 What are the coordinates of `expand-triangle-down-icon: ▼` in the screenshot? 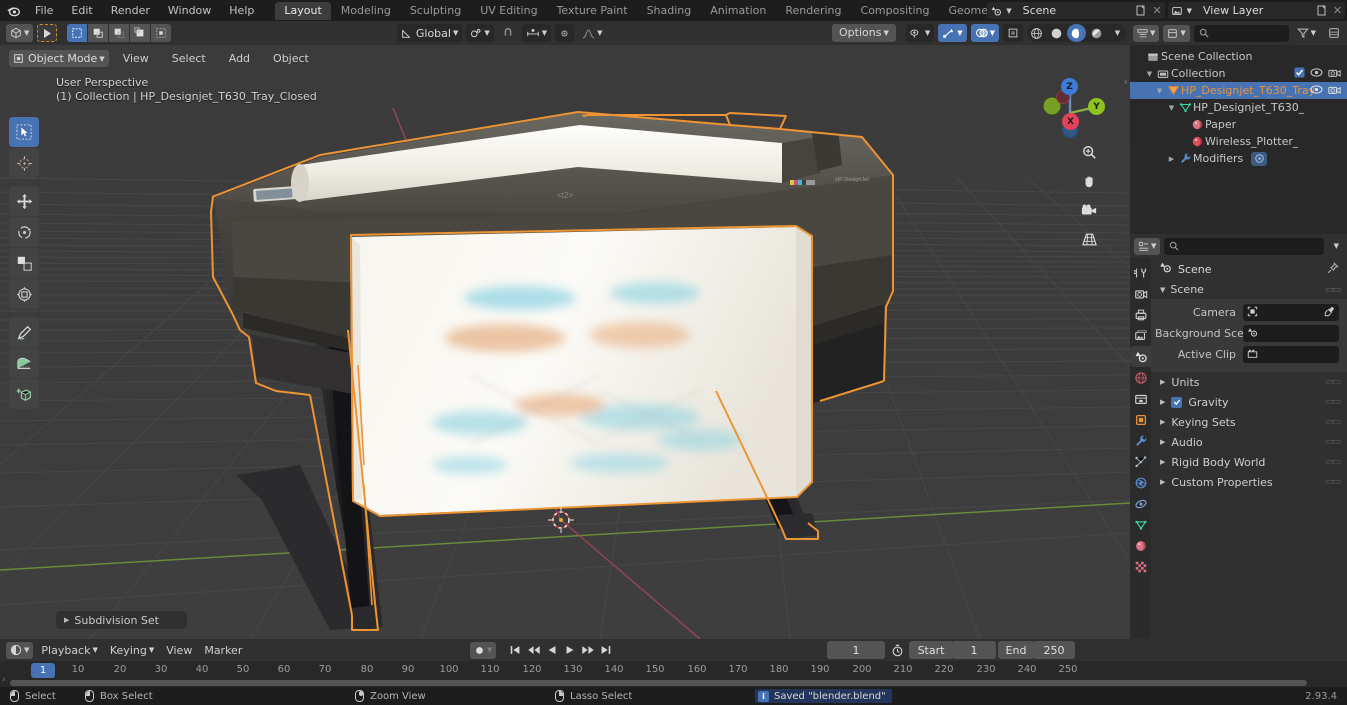 It's located at (1171, 108).